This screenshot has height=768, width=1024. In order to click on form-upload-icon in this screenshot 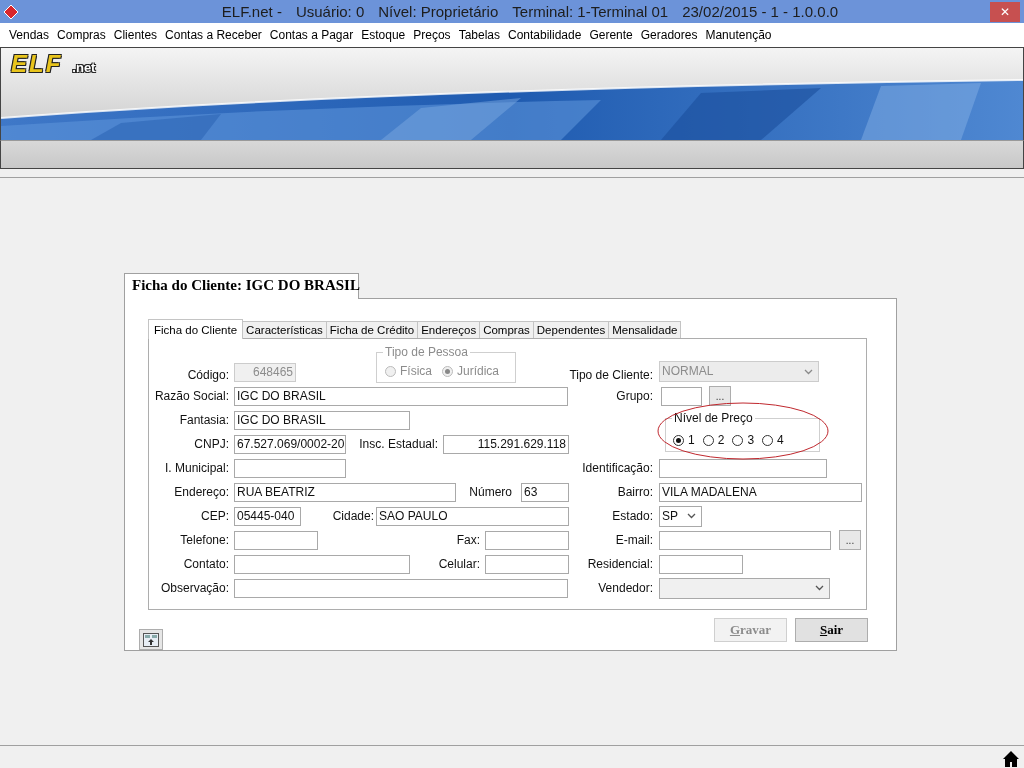, I will do `click(151, 639)`.